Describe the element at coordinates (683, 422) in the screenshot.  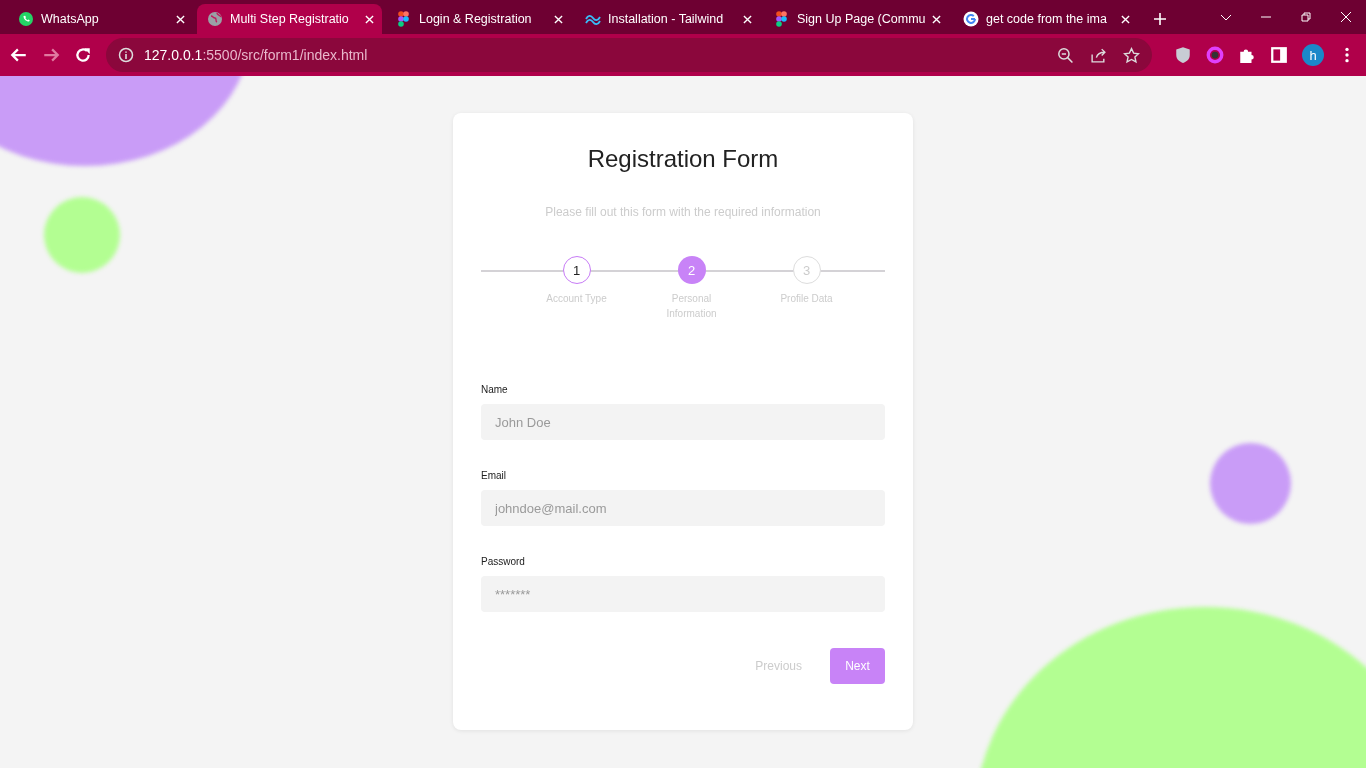
I see `input-field: John Doe` at that location.